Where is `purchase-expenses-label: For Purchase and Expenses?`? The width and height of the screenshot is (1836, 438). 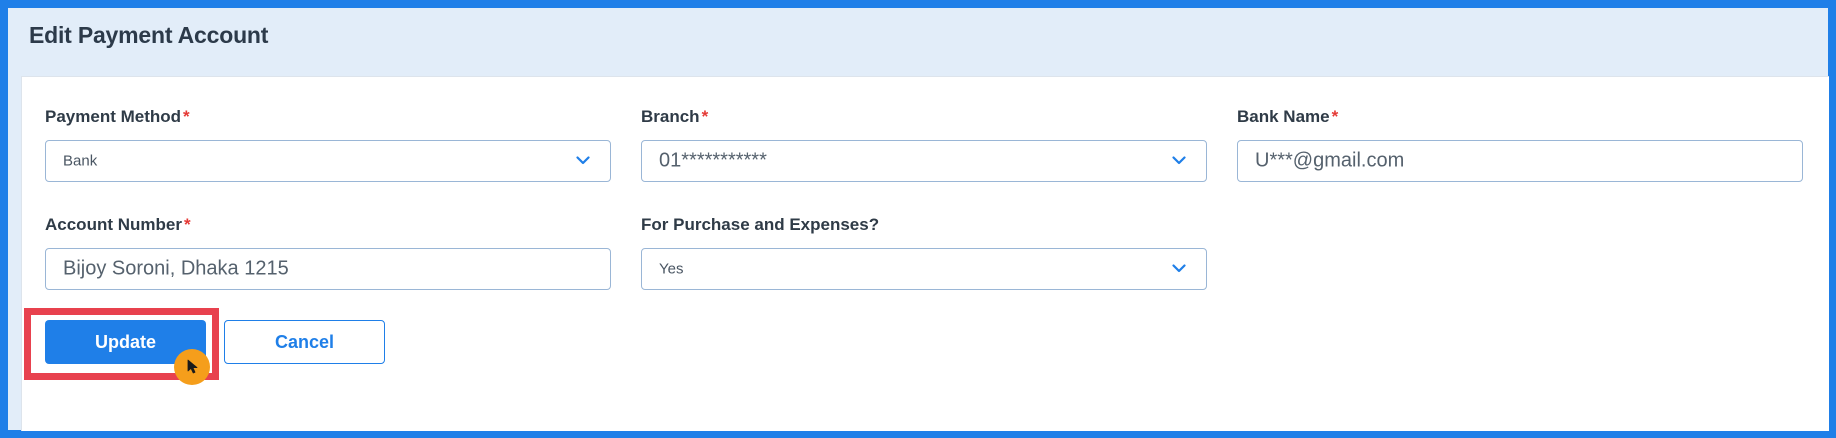 purchase-expenses-label: For Purchase and Expenses? is located at coordinates (760, 224).